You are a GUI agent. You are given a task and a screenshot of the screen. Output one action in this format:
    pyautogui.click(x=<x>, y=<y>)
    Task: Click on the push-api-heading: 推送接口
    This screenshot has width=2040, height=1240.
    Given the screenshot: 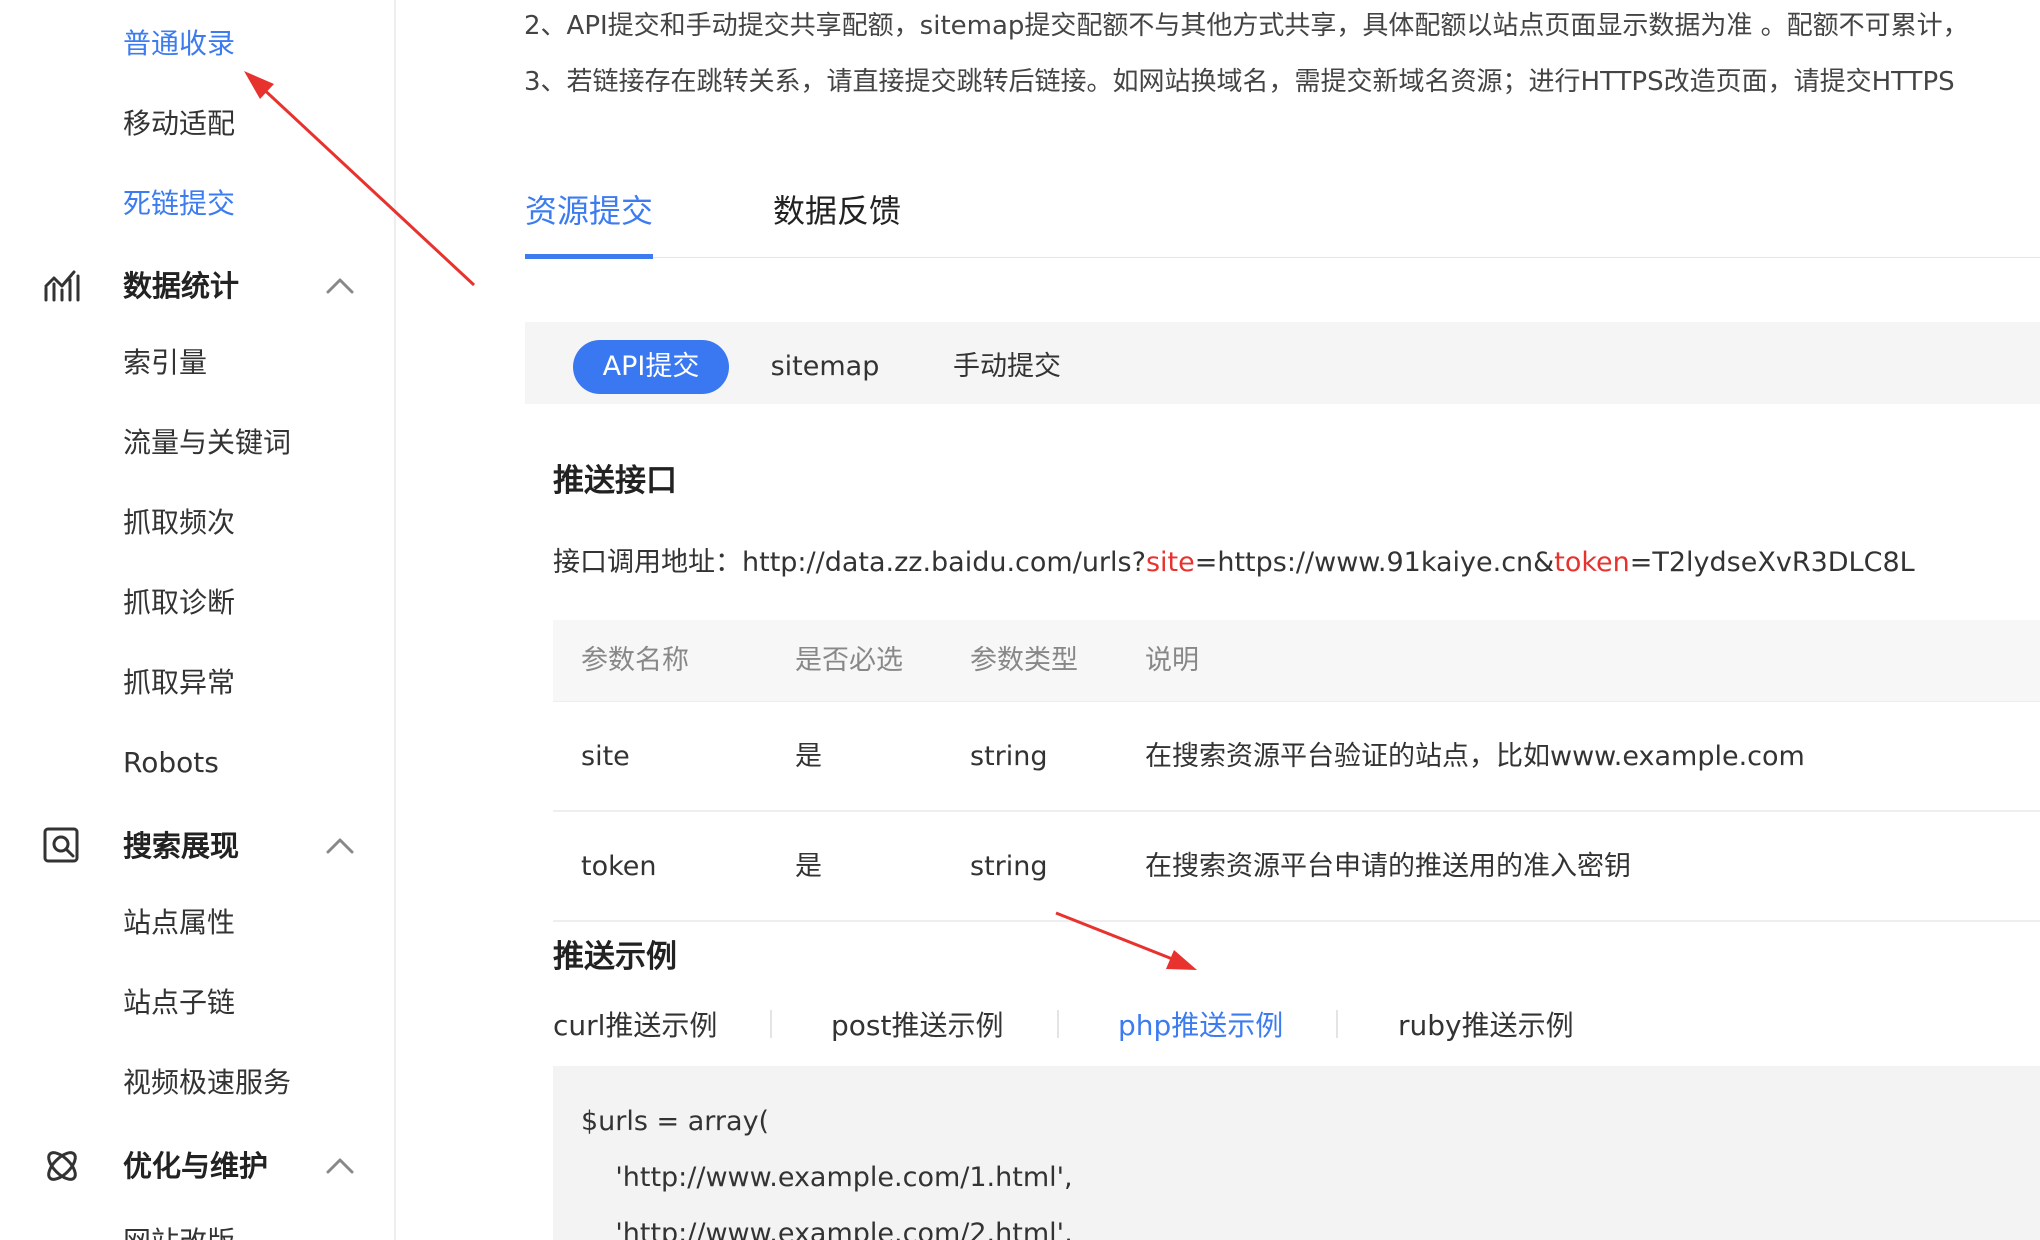 What is the action you would take?
    pyautogui.click(x=615, y=481)
    